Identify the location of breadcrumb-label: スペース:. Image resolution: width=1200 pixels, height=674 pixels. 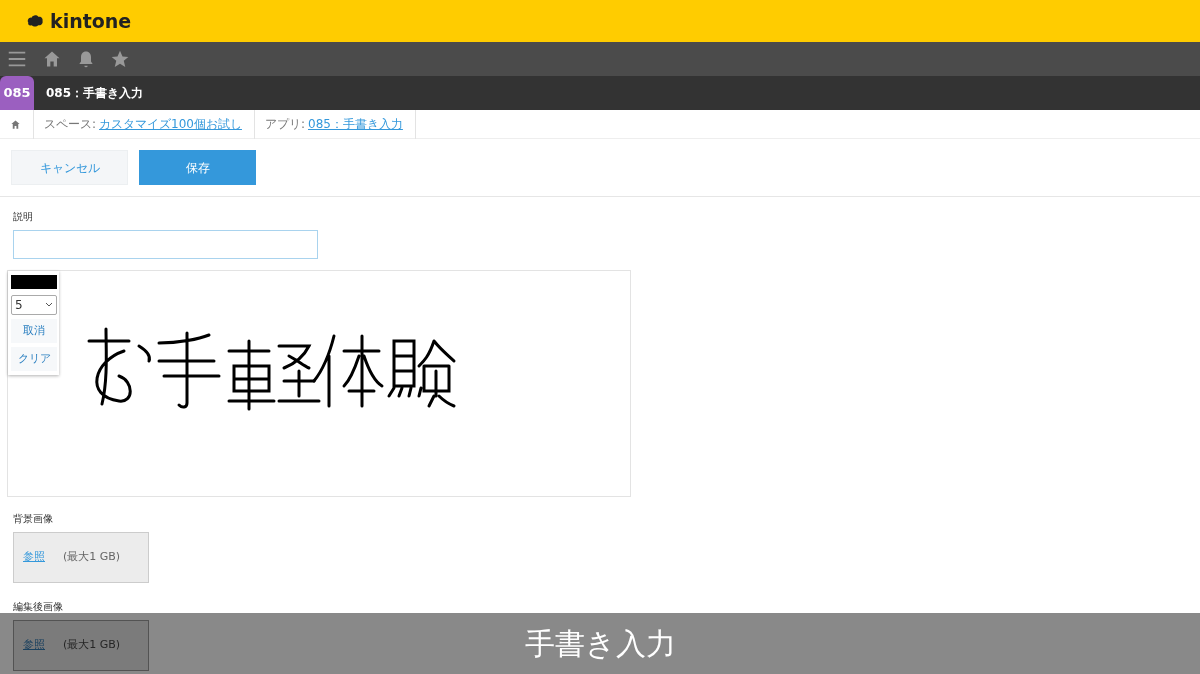
(70, 124).